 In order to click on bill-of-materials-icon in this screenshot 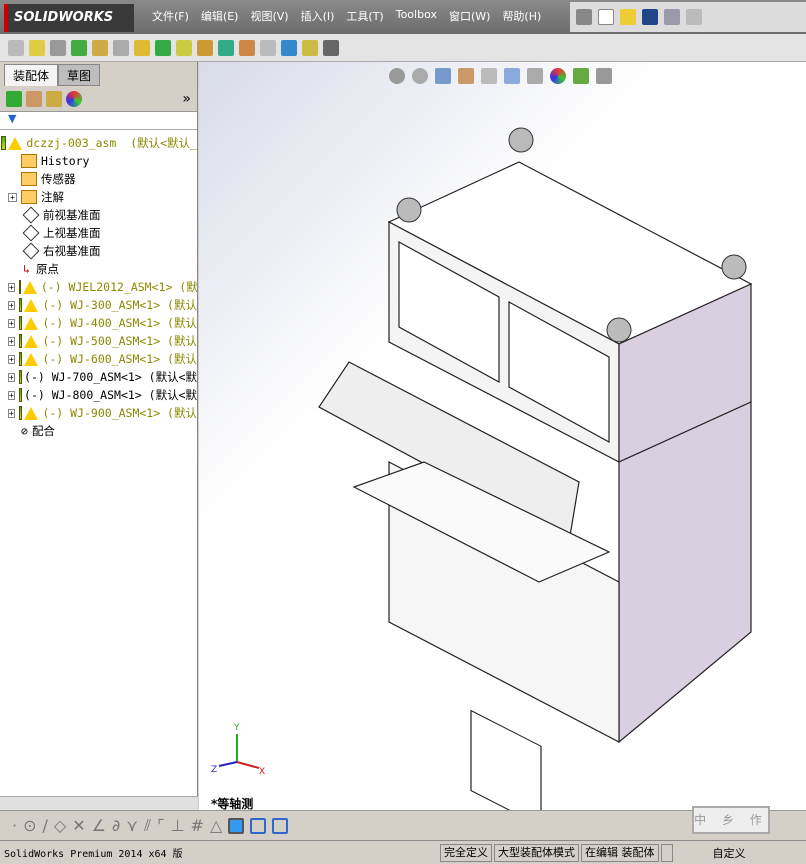, I will do `click(226, 47)`.